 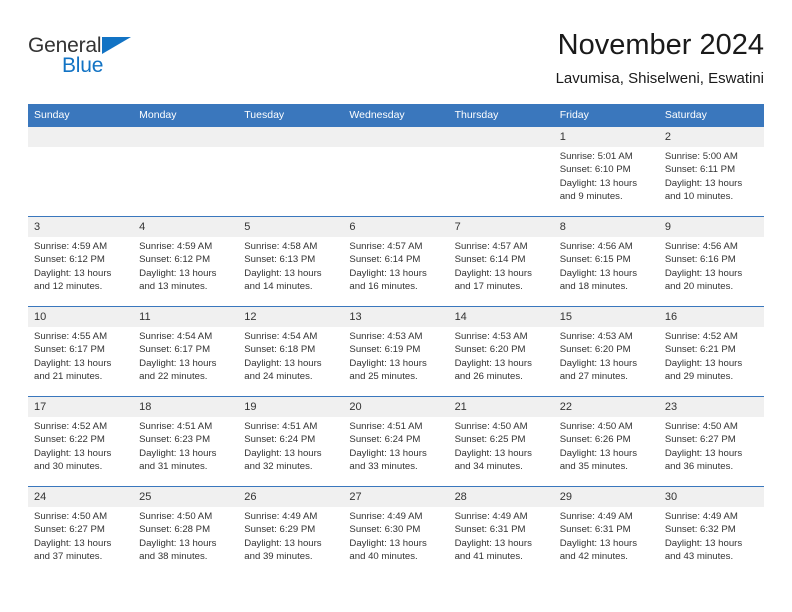 What do you see at coordinates (711, 227) in the screenshot?
I see `calendar-day-number: 9` at bounding box center [711, 227].